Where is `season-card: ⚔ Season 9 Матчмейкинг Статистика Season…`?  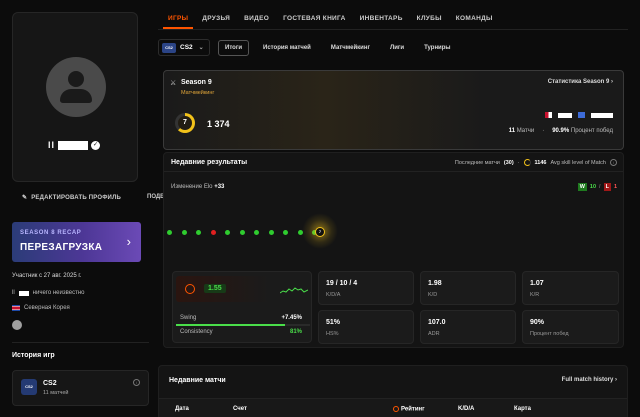
season-card: ⚔ Season 9 Матчмейкинг Статистика Season… is located at coordinates (393, 110).